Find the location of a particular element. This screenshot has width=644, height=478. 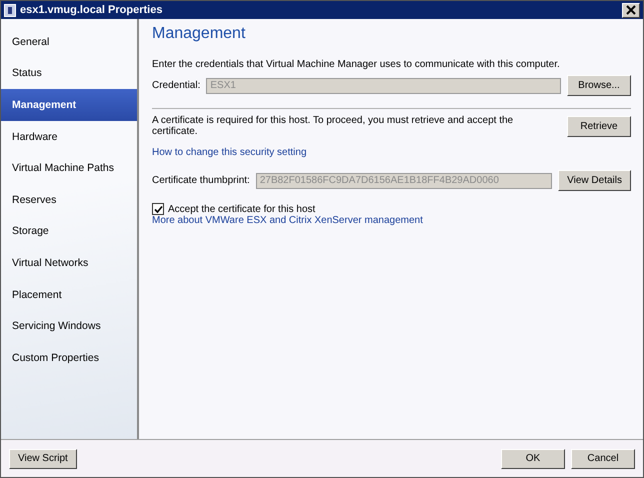

sidebar-item: Custom Properties is located at coordinates (69, 358).